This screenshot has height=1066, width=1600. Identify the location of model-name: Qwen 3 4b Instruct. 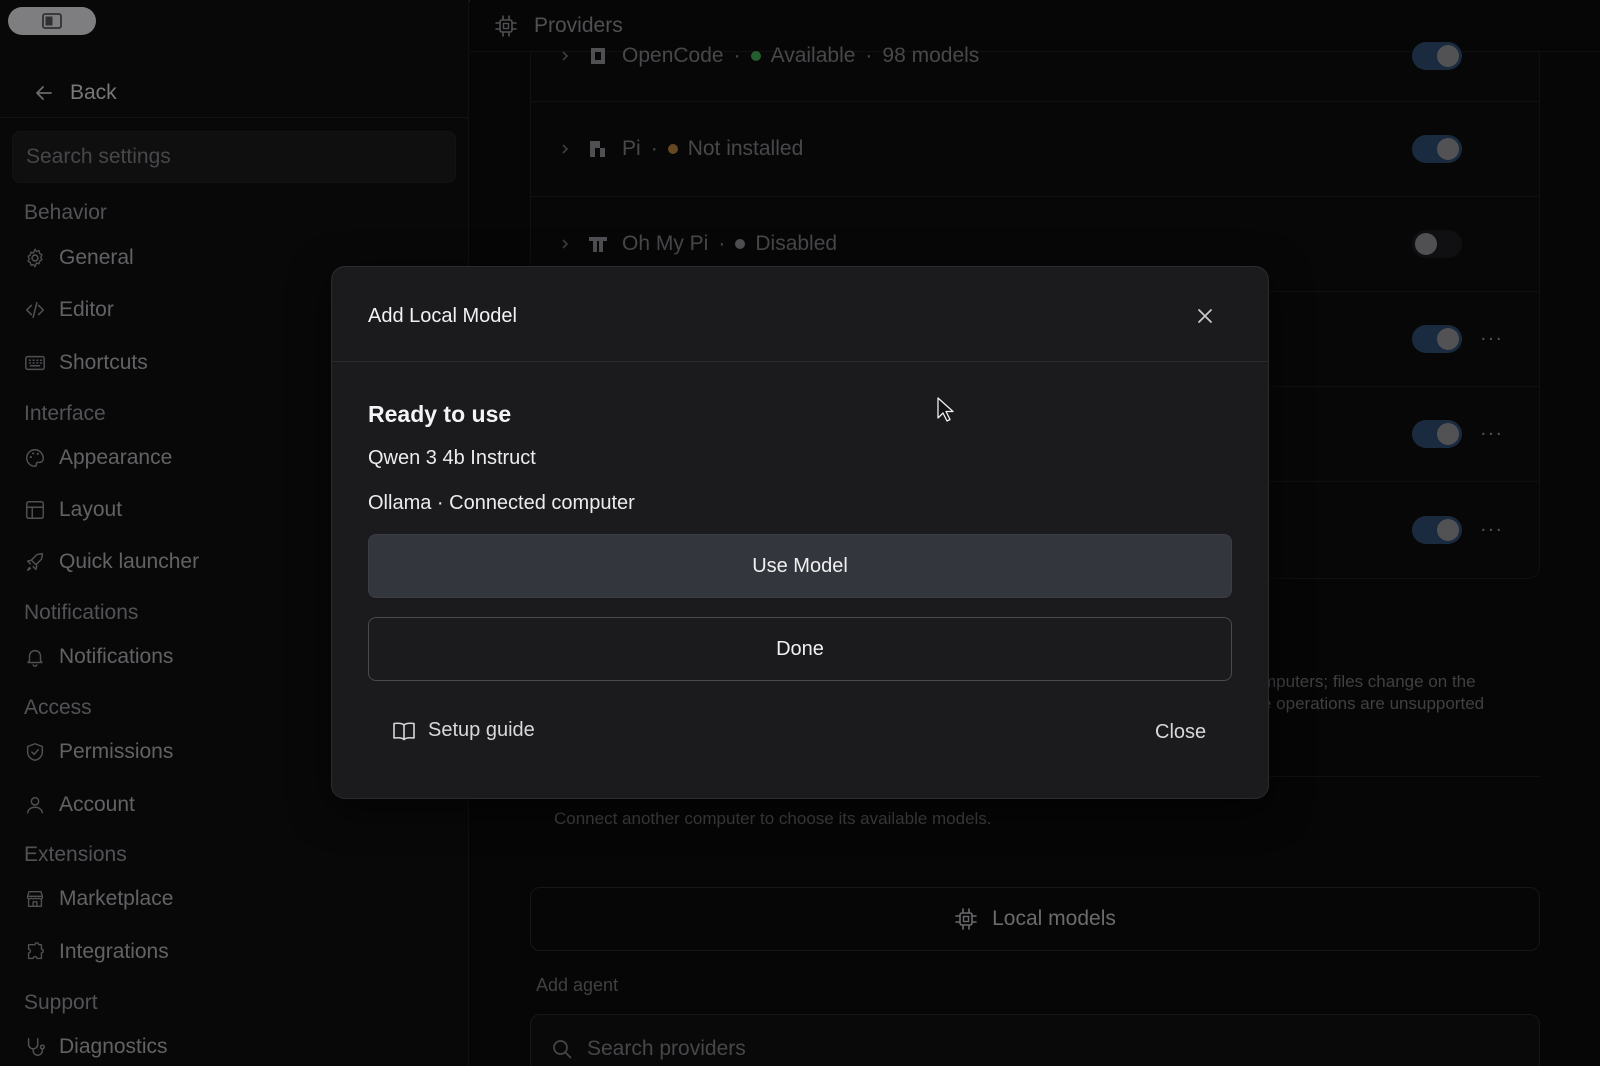
(452, 458).